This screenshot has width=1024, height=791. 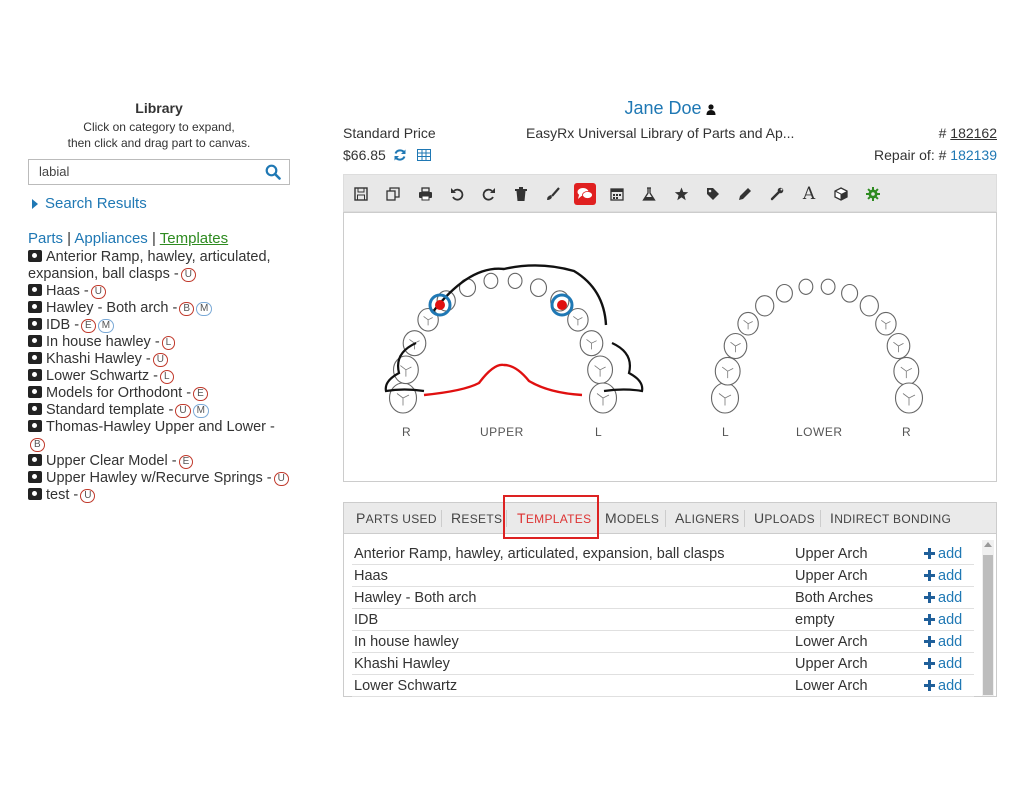 I want to click on lower-arch, so click(x=817, y=346).